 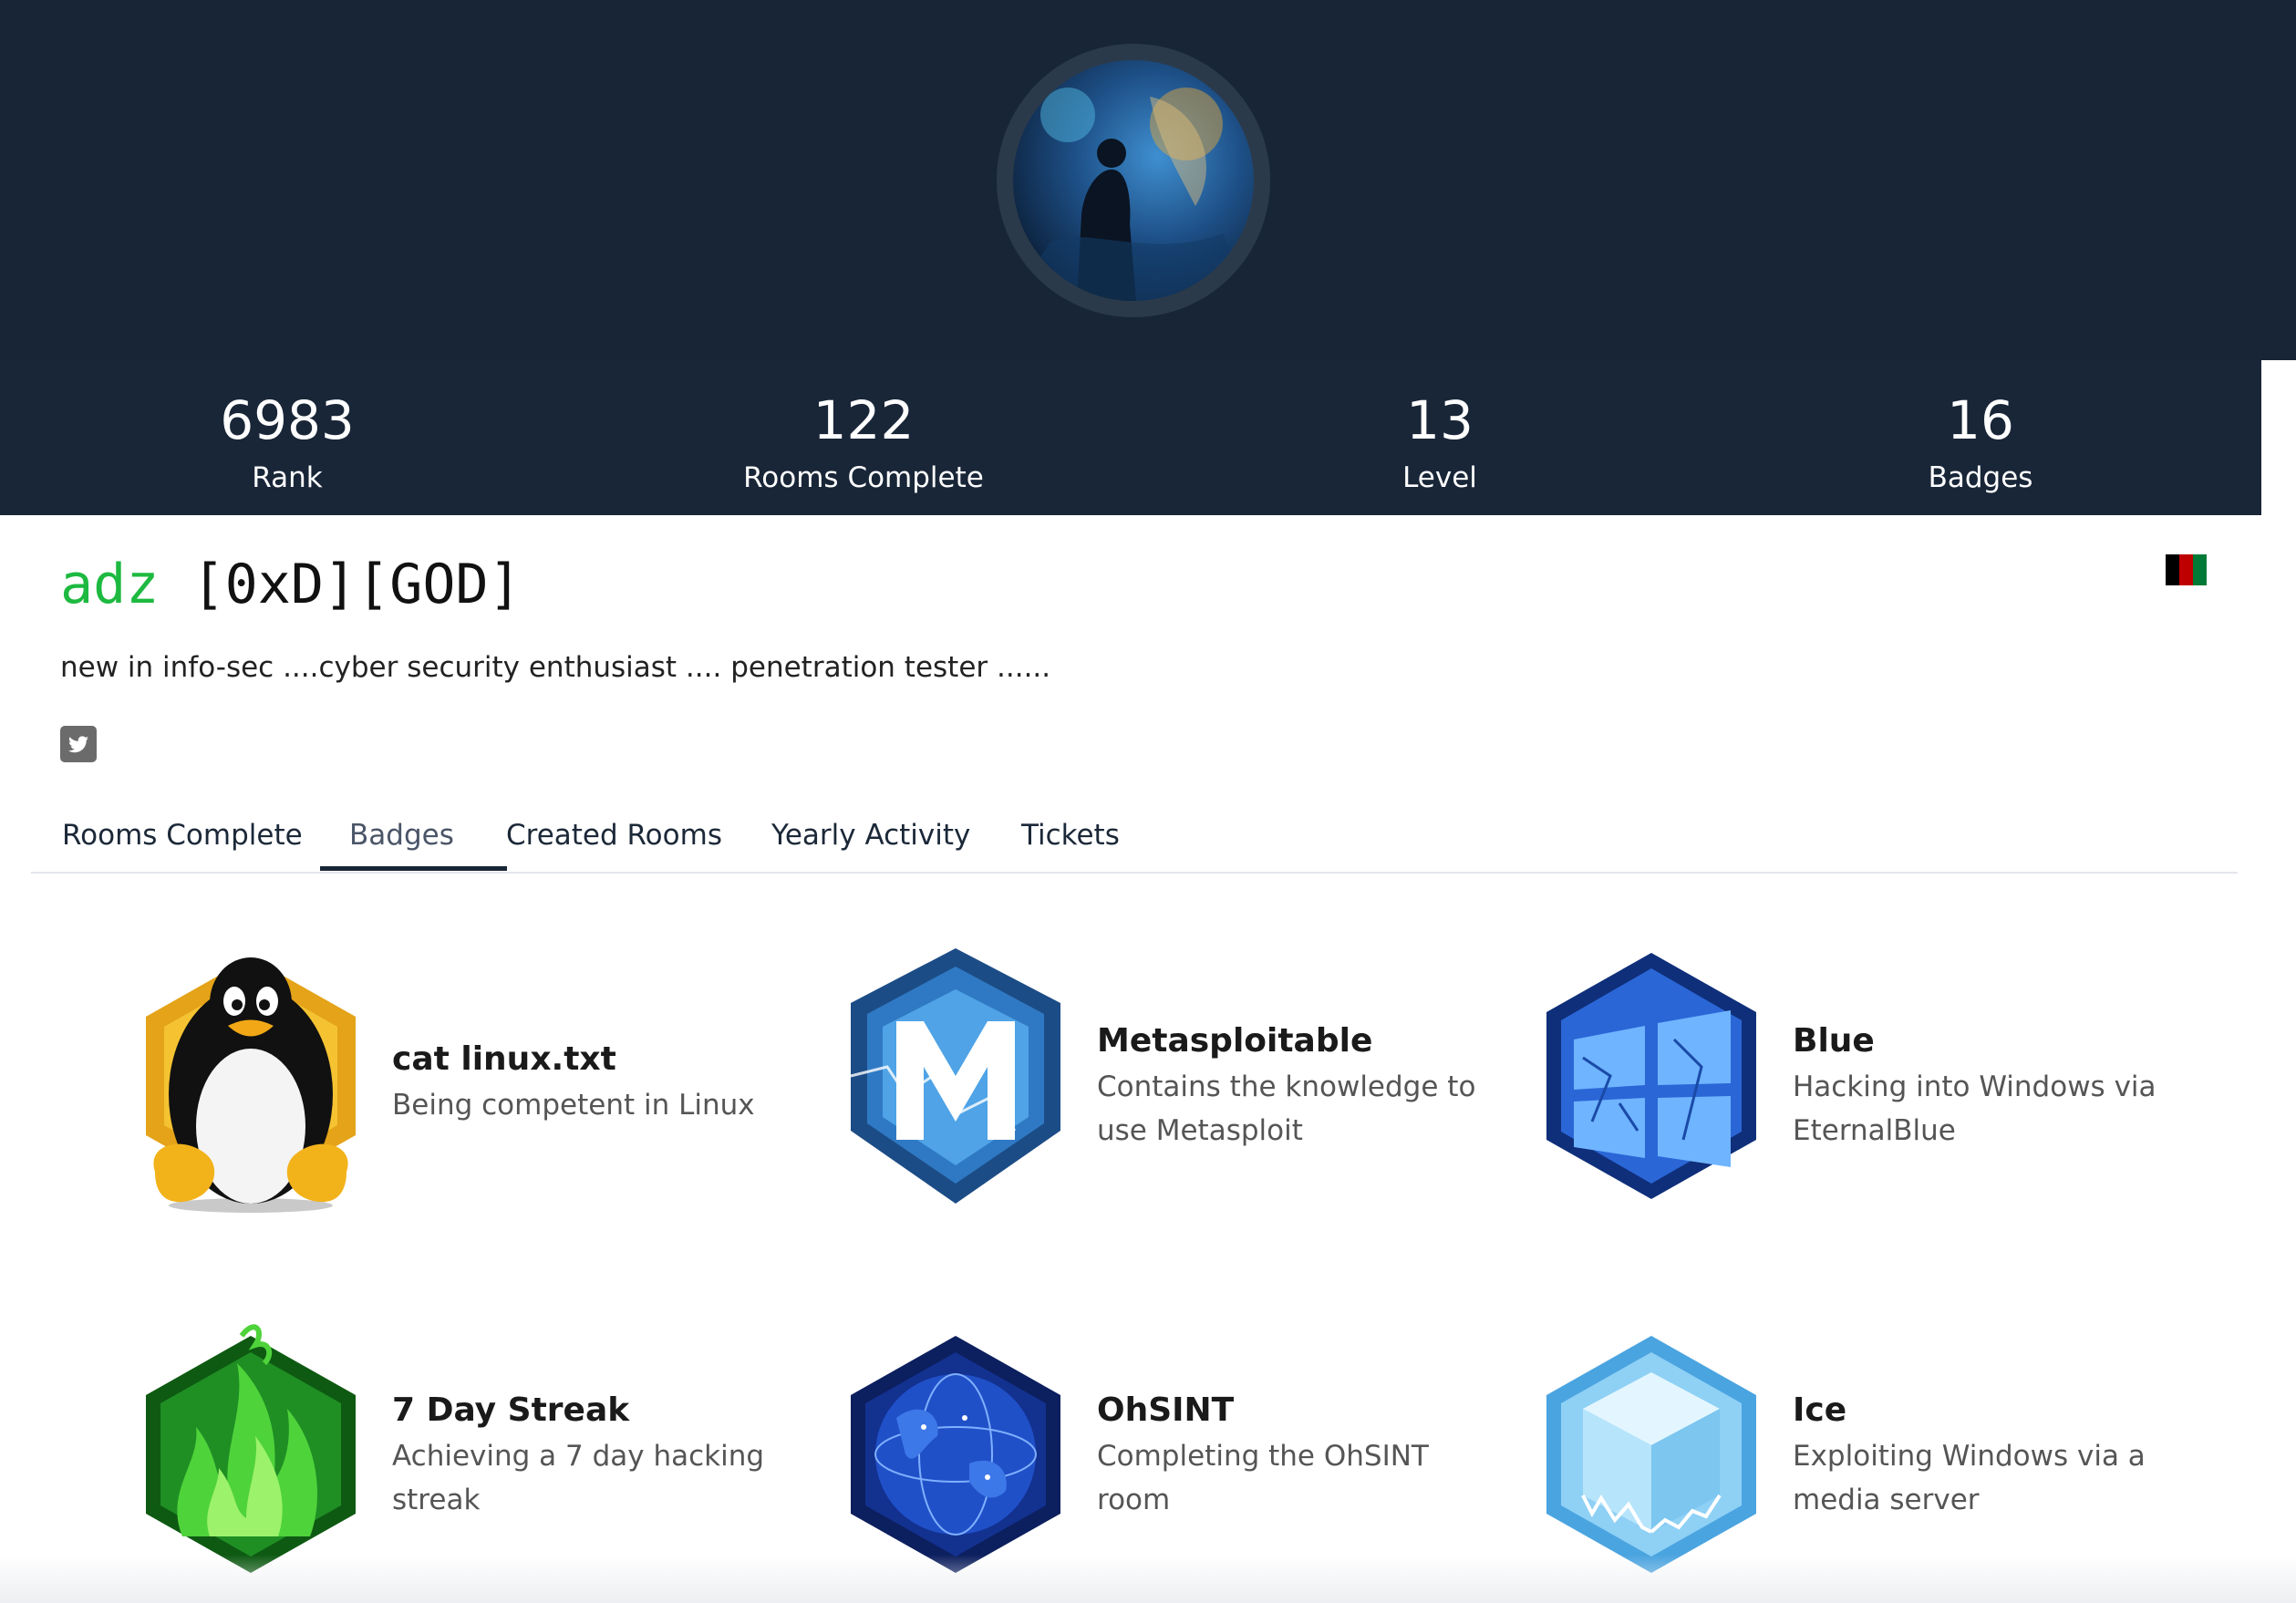 I want to click on stat-level: 13 Level, so click(x=1439, y=443).